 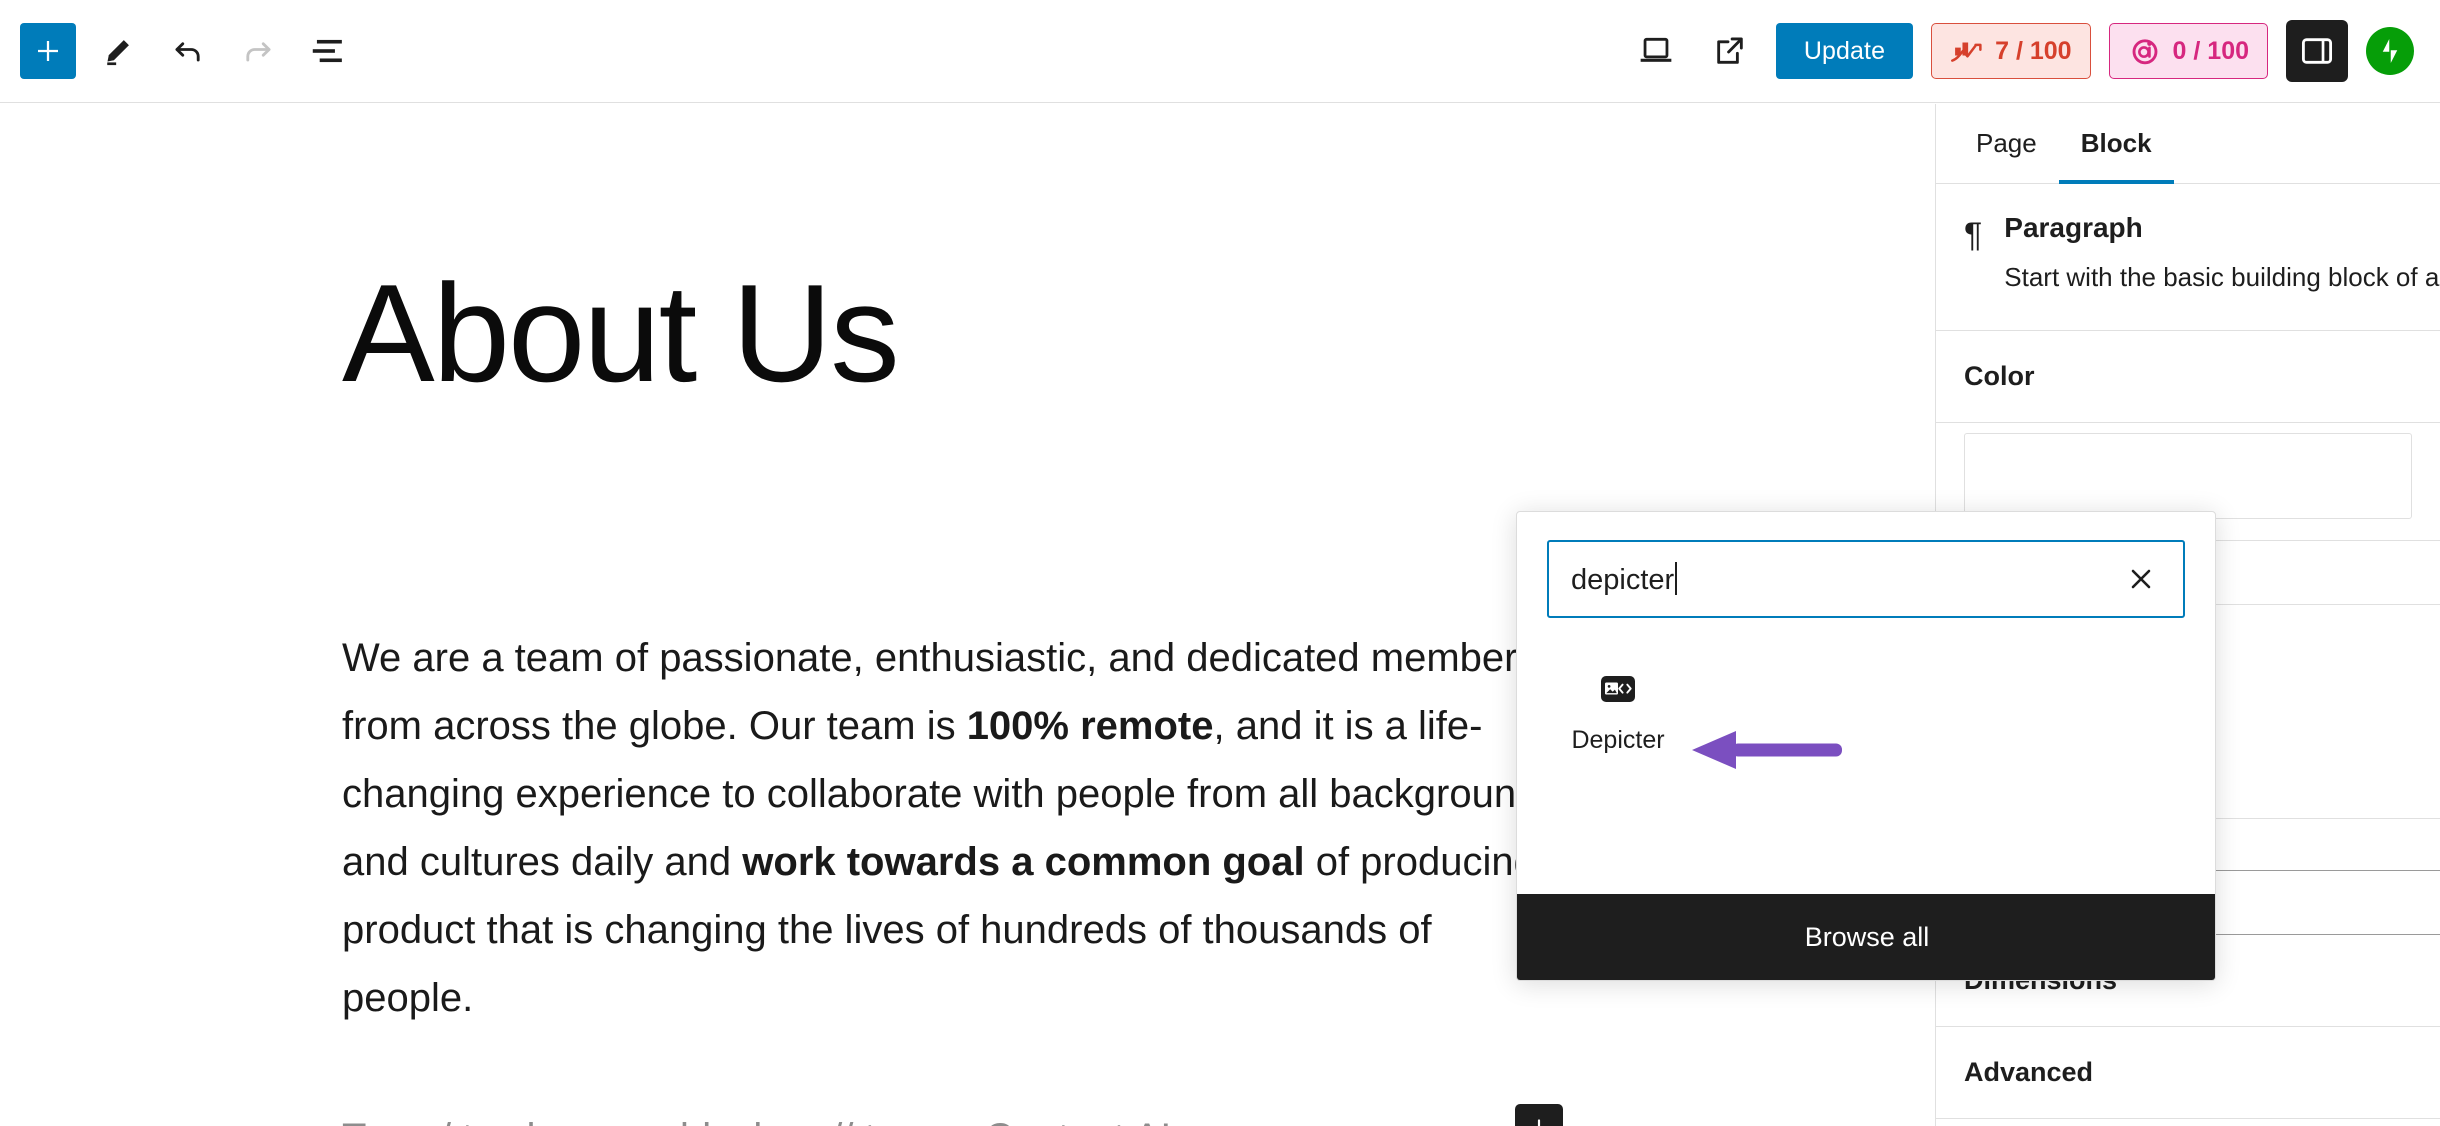 I want to click on block-search-box: depicter, so click(x=1866, y=579).